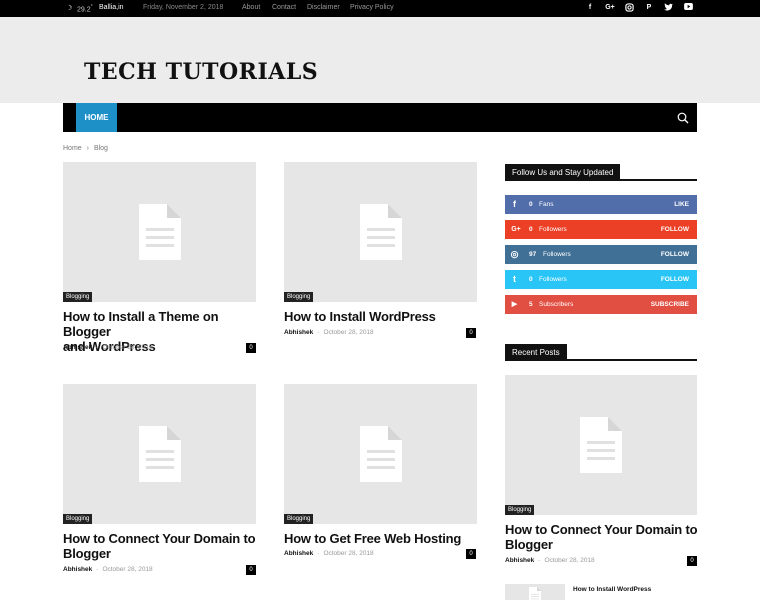 This screenshot has height=603, width=760. Describe the element at coordinates (601, 445) in the screenshot. I see `recent-post-thumbnail` at that location.